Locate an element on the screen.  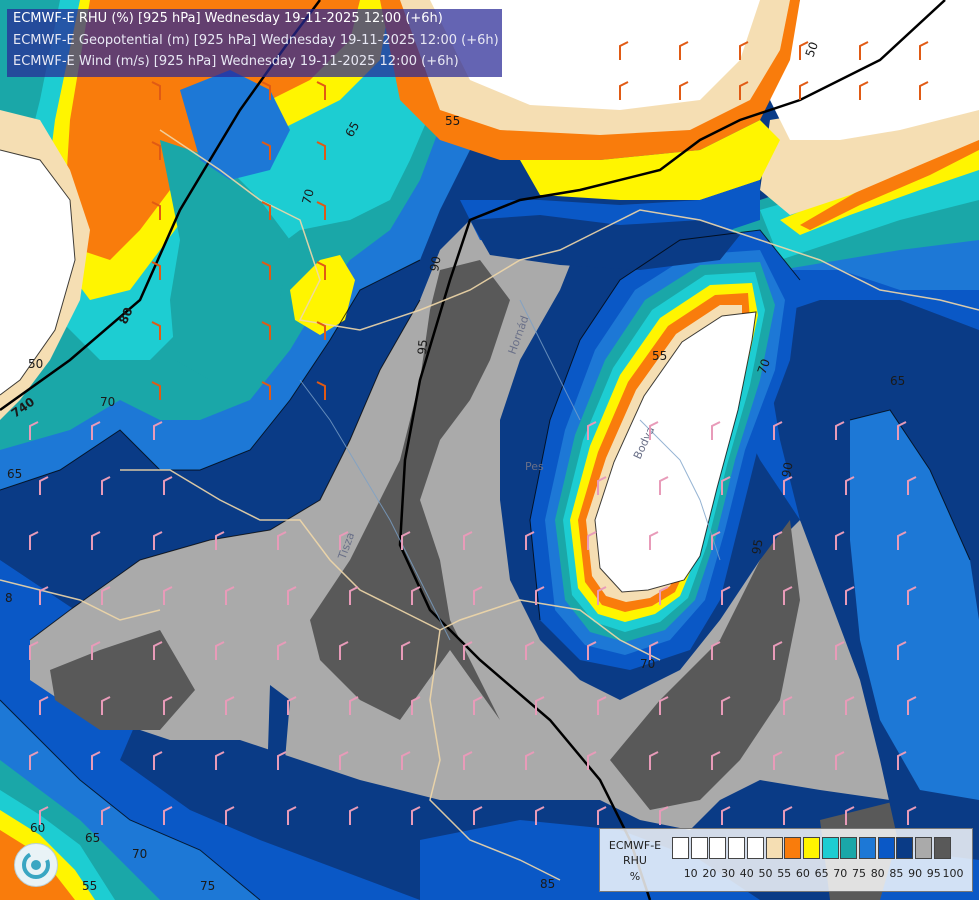
legend-title: ECMWF-E is located at coordinates (635, 845).